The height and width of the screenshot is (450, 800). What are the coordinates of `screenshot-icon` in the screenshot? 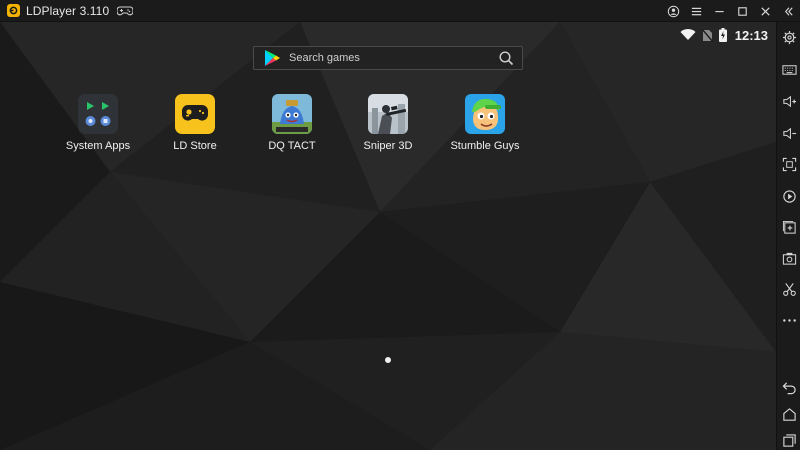 It's located at (789, 258).